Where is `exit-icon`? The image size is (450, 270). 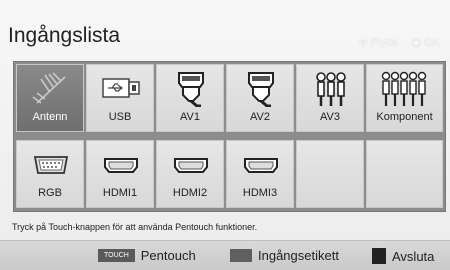 exit-icon is located at coordinates (379, 256).